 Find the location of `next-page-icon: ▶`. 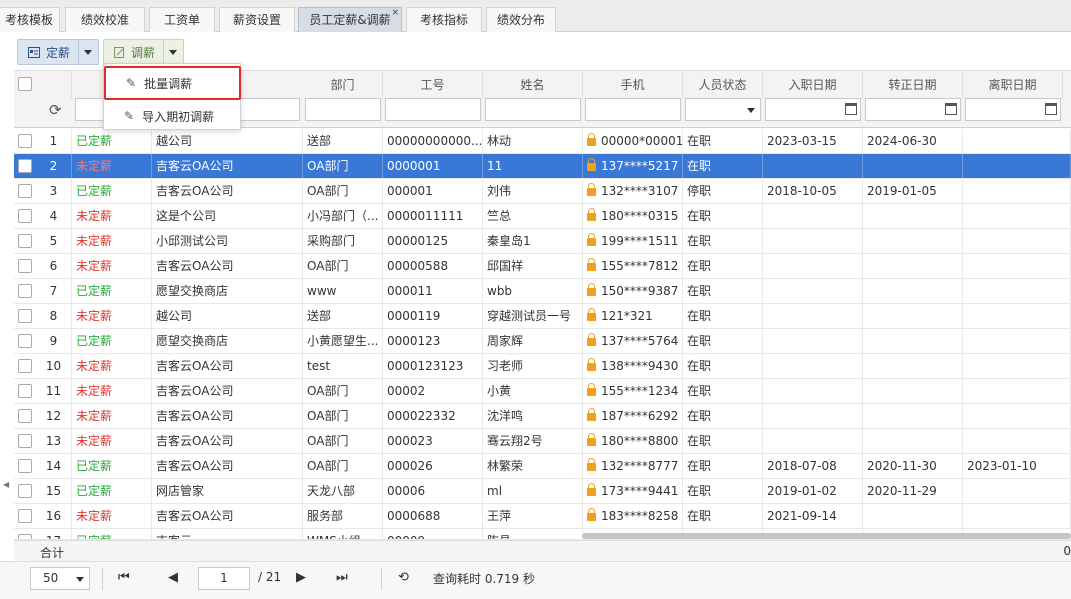

next-page-icon: ▶ is located at coordinates (301, 577).